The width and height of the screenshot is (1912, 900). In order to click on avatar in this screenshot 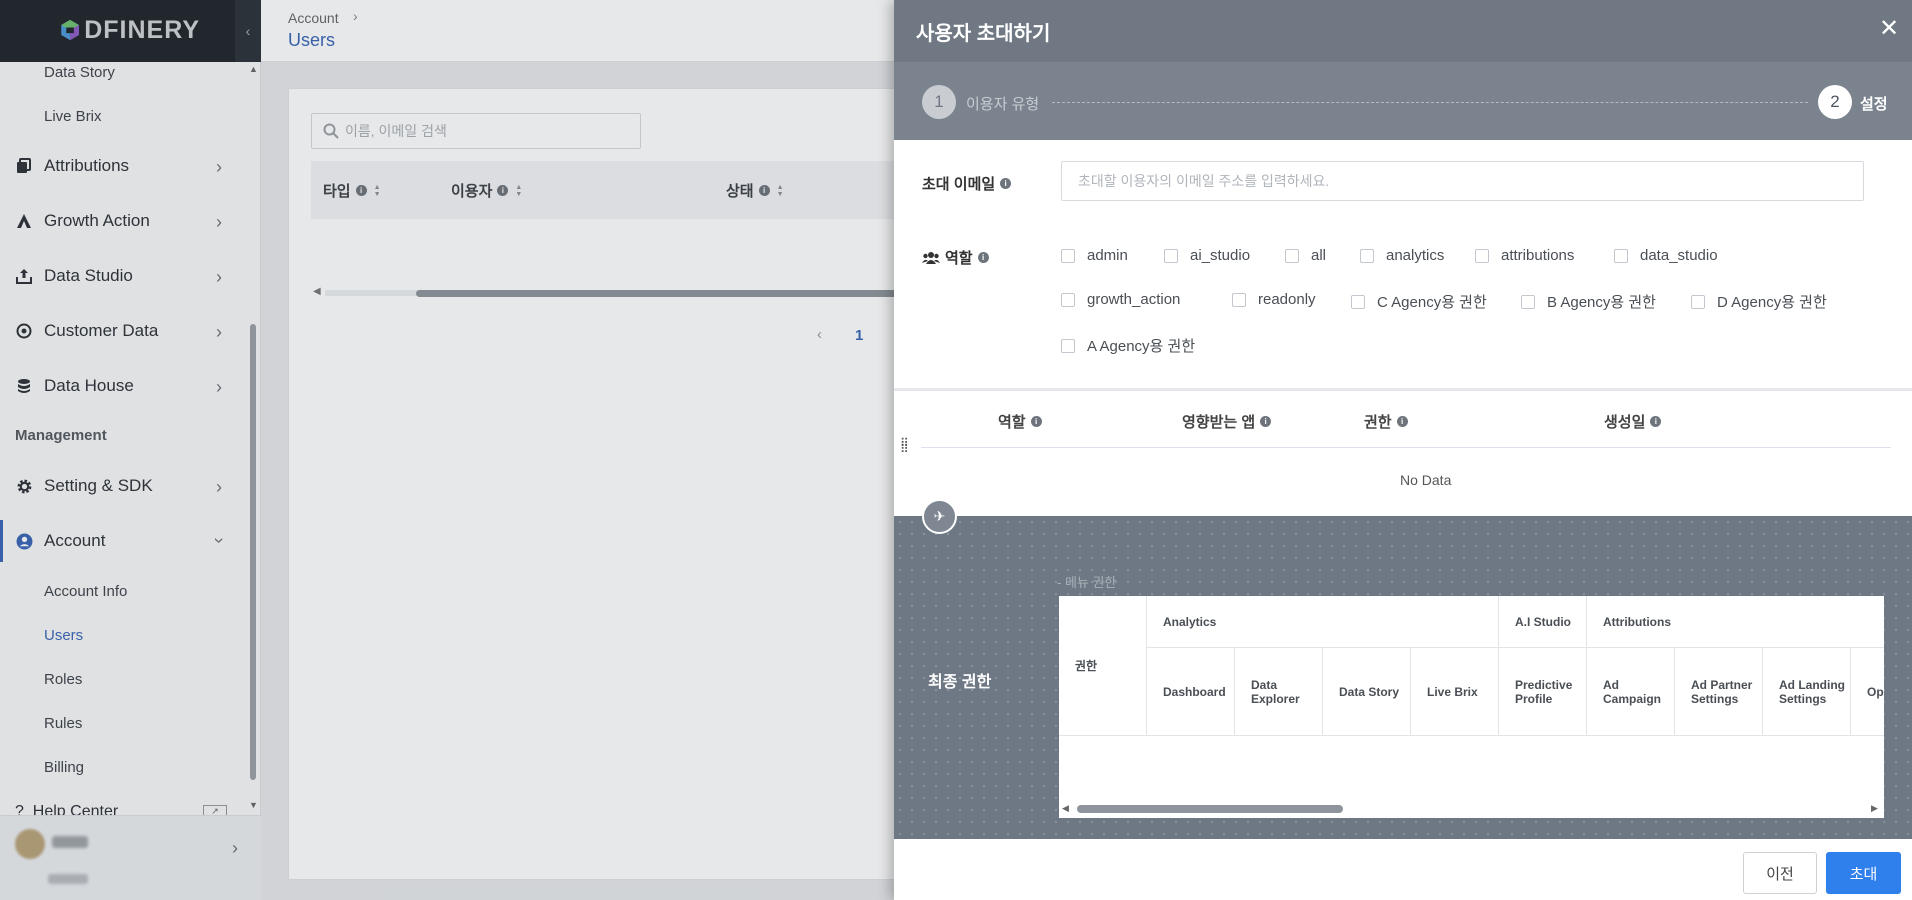, I will do `click(30, 844)`.